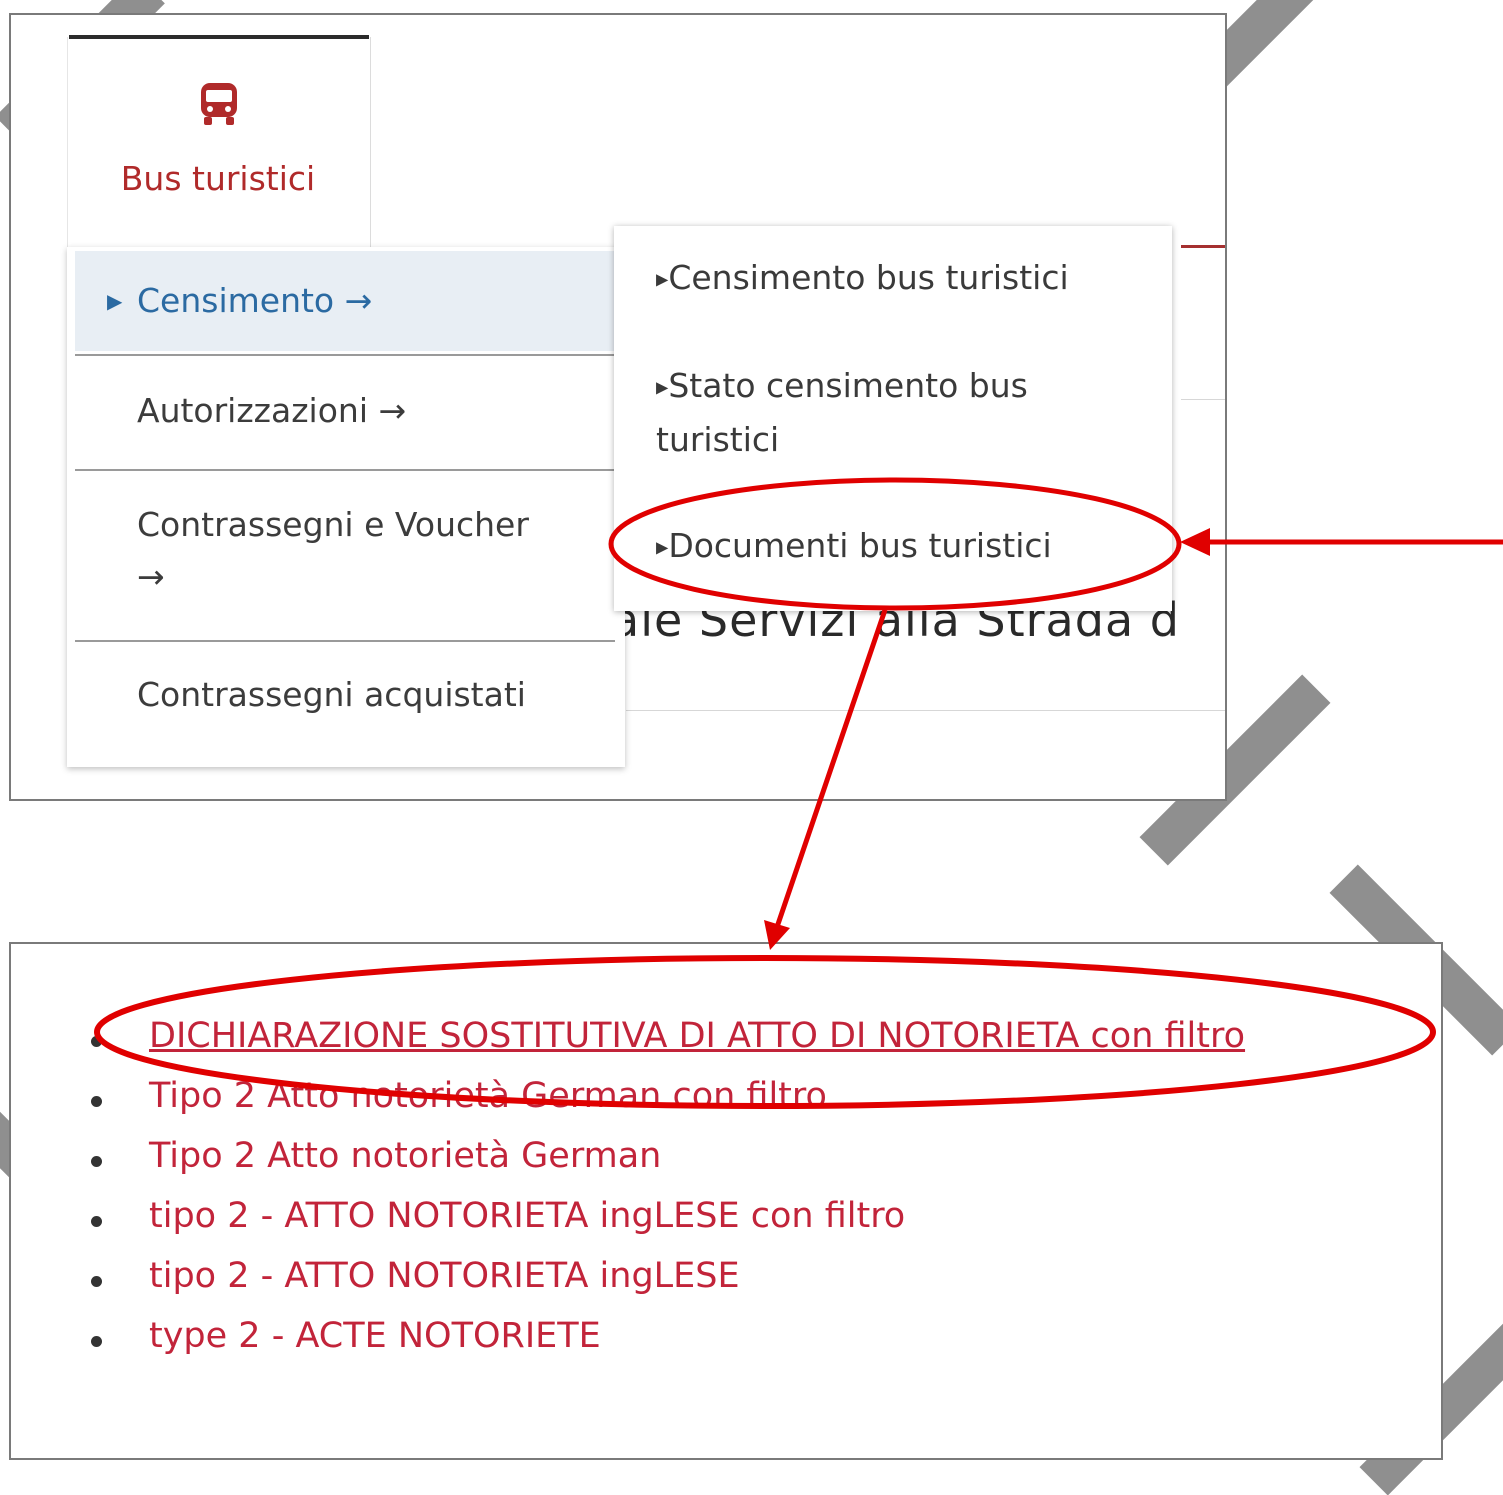 This screenshot has height=1495, width=1503. I want to click on connector-arrow-line, so click(830, 770).